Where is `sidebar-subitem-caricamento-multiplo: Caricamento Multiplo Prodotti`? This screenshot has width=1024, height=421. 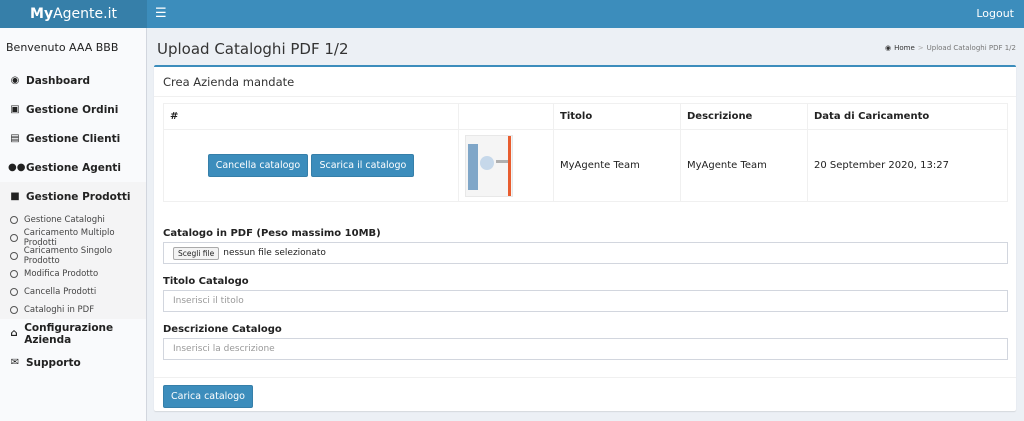
sidebar-subitem-caricamento-multiplo: Caricamento Multiplo Prodotti is located at coordinates (73, 238).